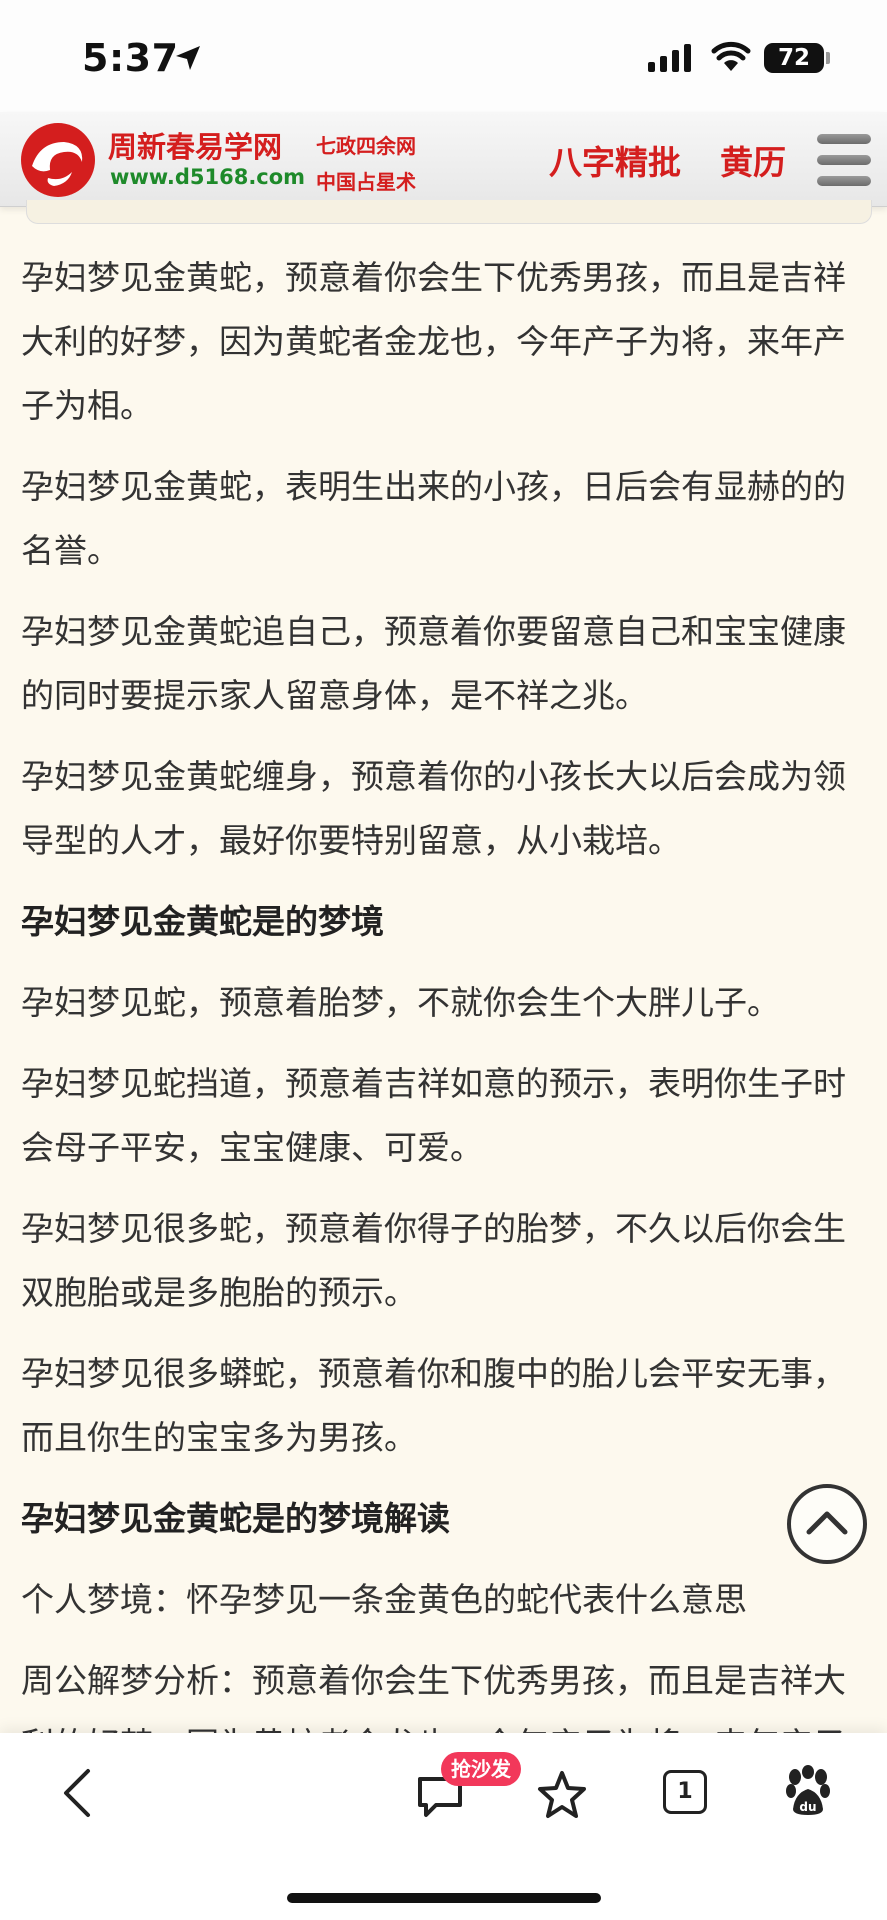 This screenshot has width=887, height=1920. Describe the element at coordinates (443, 56) in the screenshot. I see `status-bar: 5:37 72` at that location.